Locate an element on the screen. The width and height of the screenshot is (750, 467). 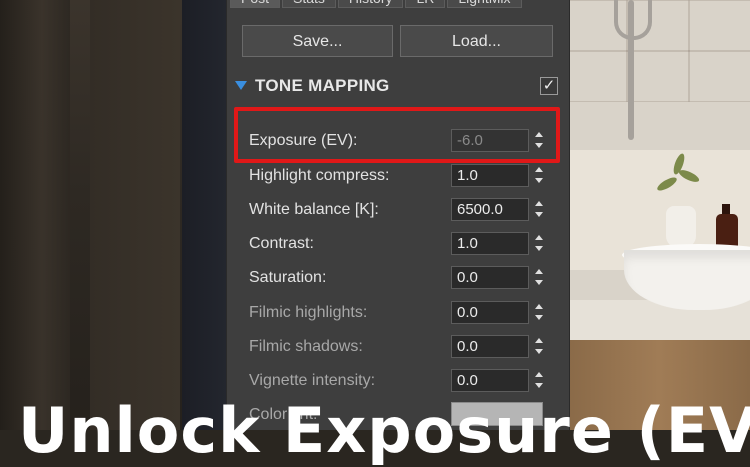
section-title: TONE MAPPING is located at coordinates (322, 85).